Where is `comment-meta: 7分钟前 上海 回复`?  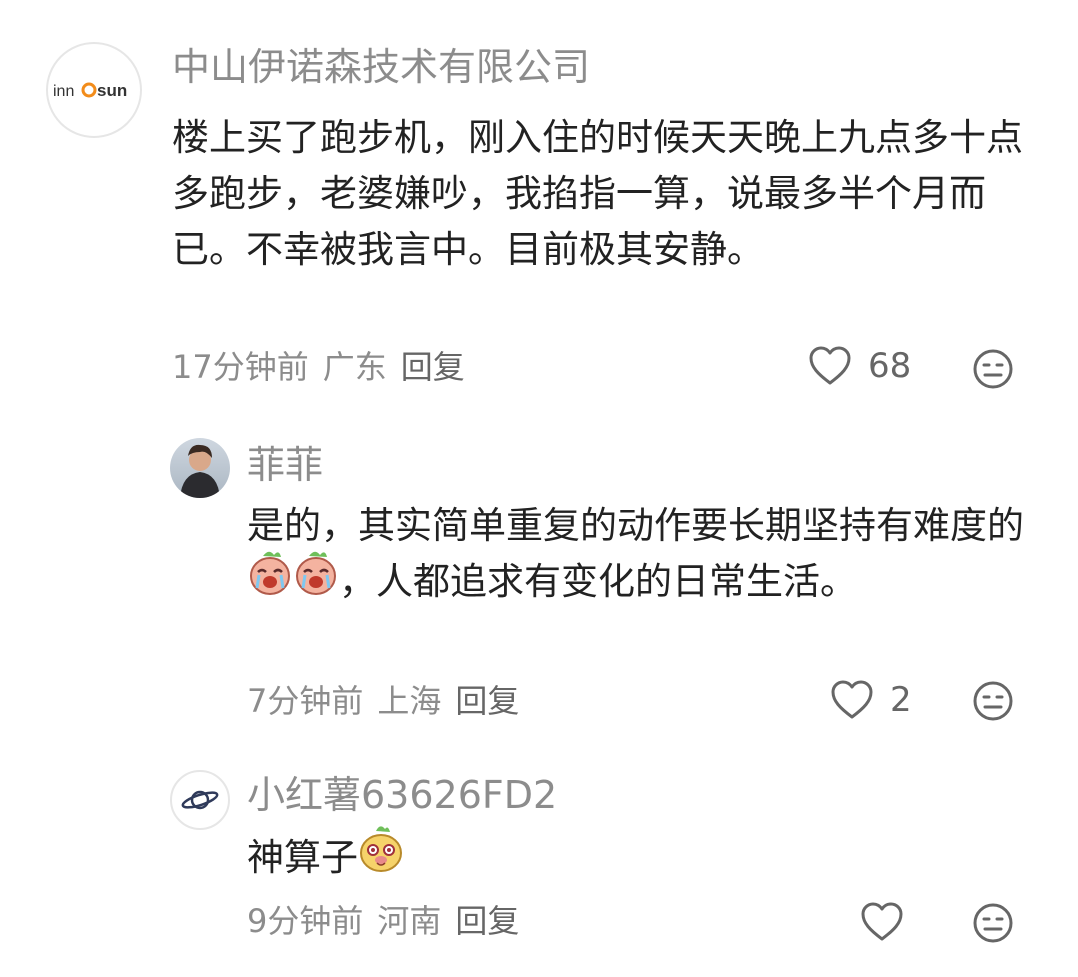
comment-meta: 7分钟前 上海 回复 is located at coordinates (390, 701).